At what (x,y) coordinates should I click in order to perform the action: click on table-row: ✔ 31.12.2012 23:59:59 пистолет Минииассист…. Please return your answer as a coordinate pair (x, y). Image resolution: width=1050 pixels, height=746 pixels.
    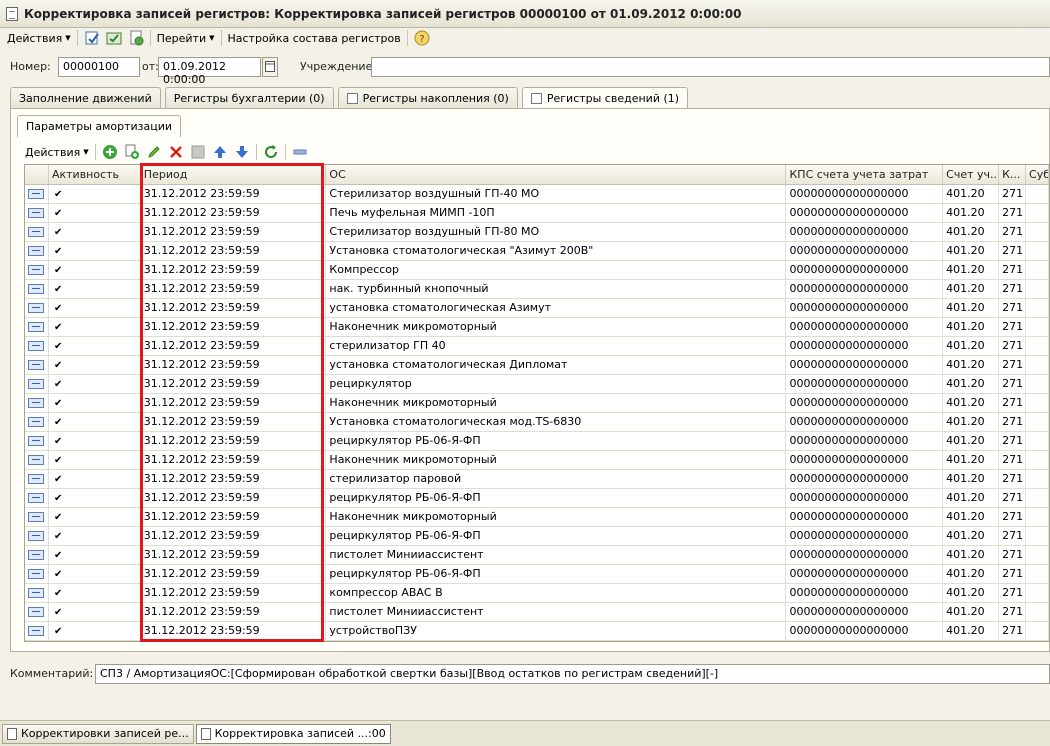
    Looking at the image, I should click on (537, 612).